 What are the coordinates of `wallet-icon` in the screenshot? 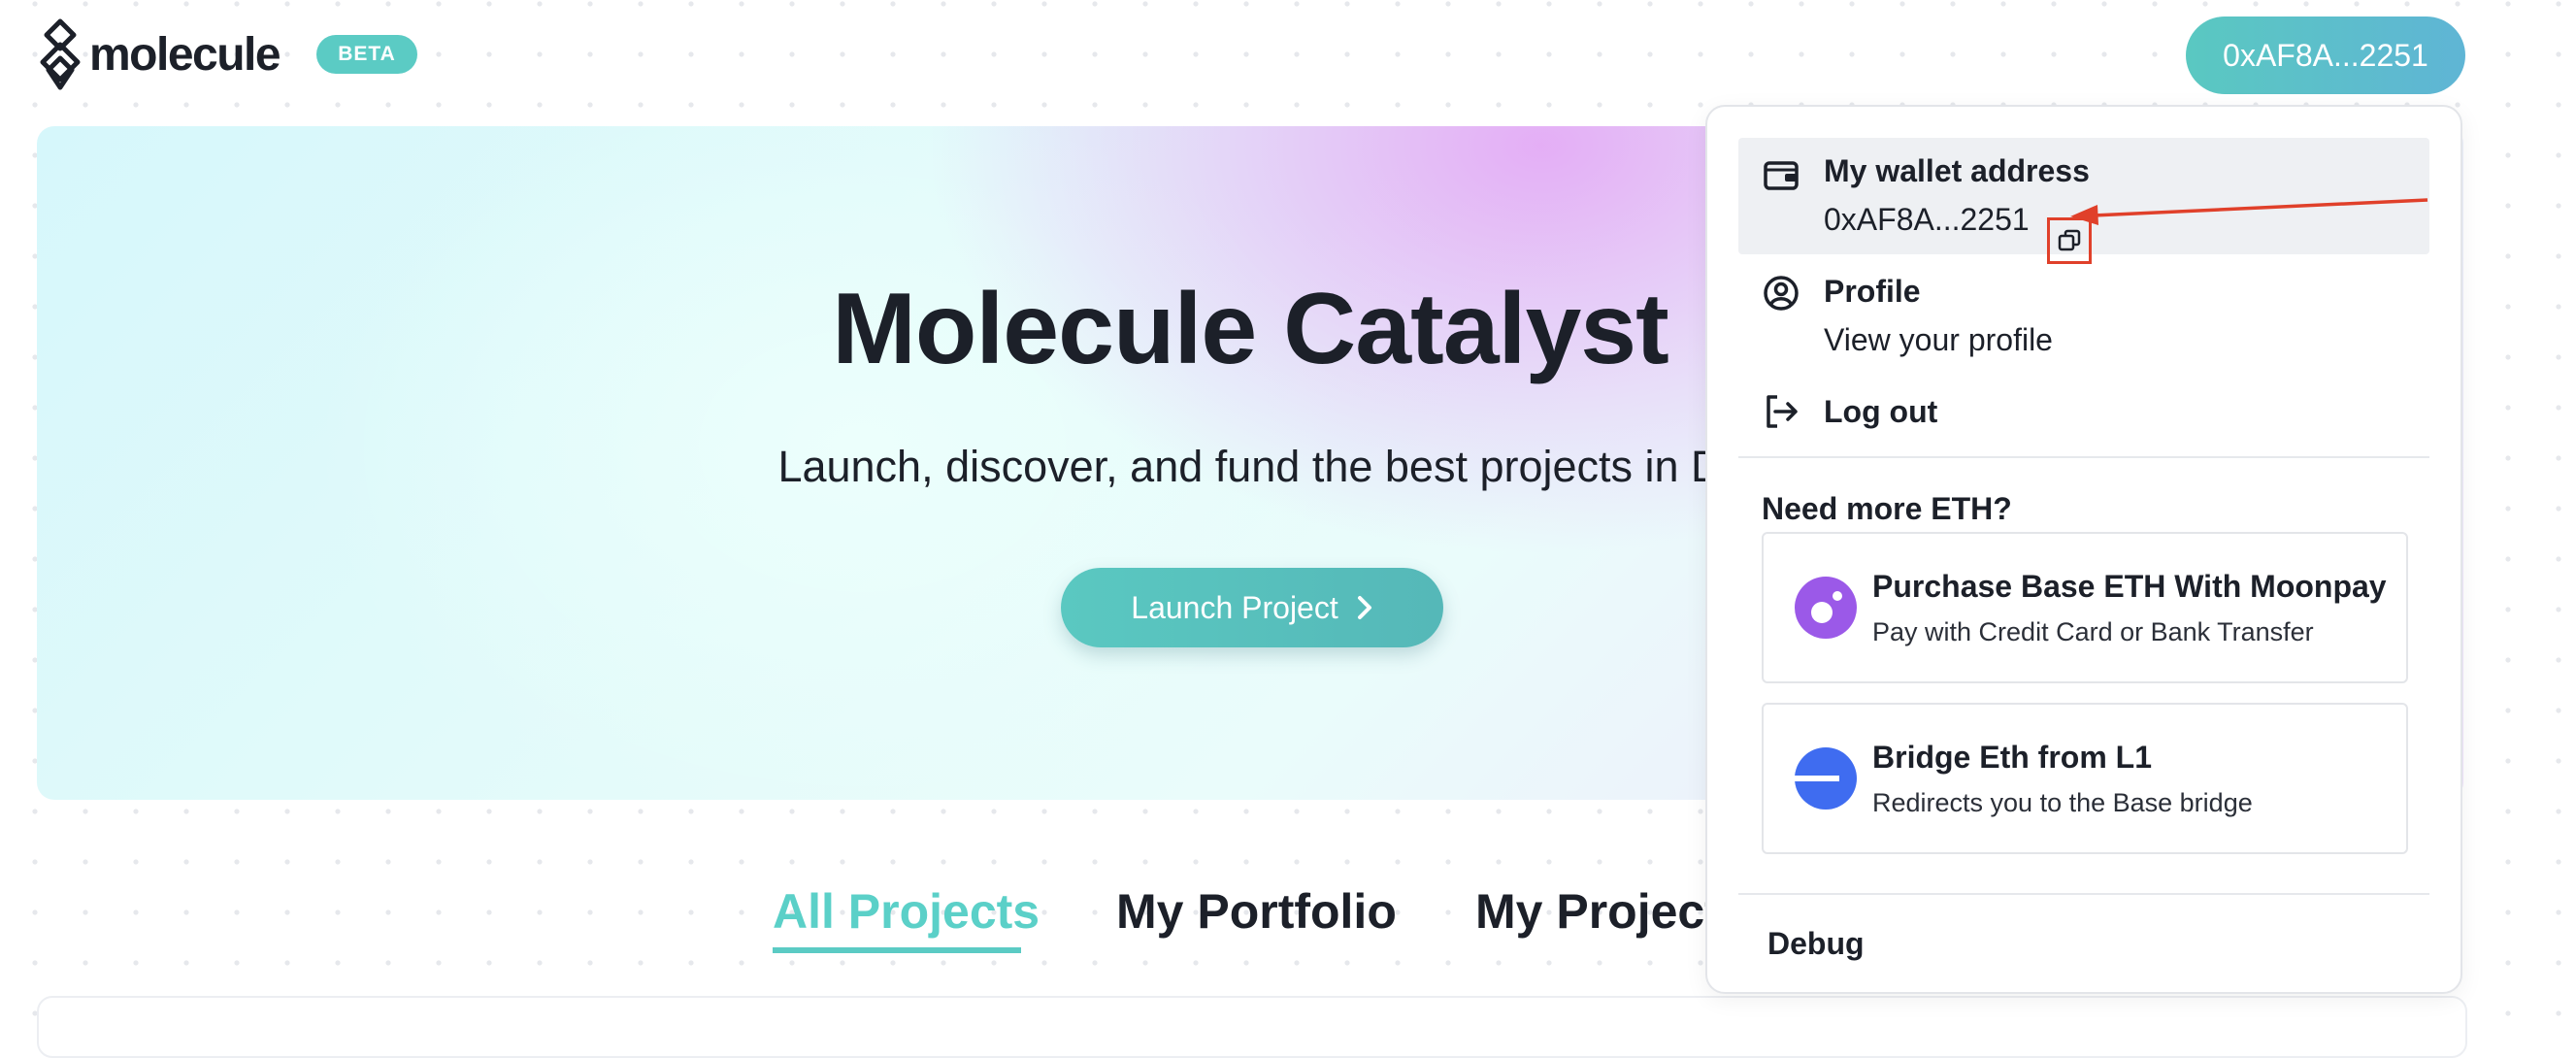 It's located at (1781, 175).